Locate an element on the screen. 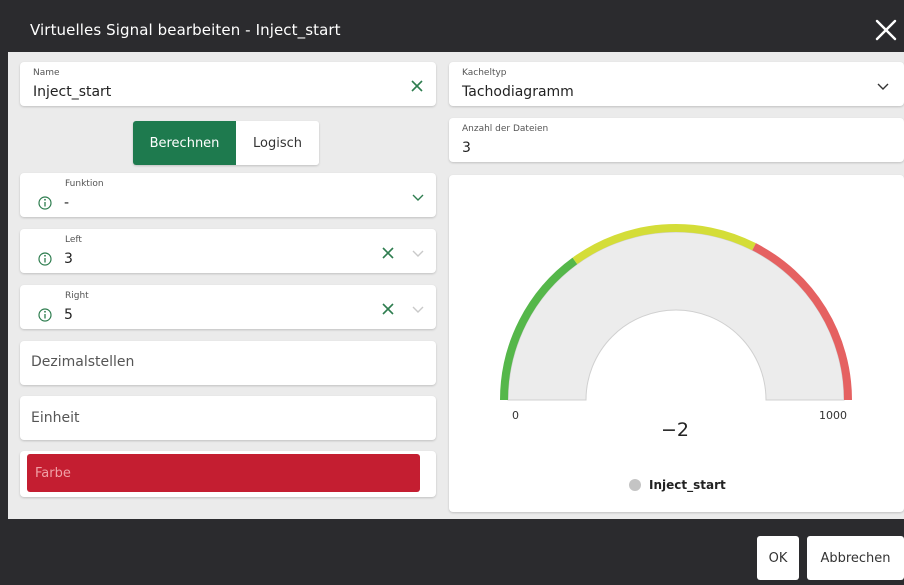  gauge-track is located at coordinates (676, 316).